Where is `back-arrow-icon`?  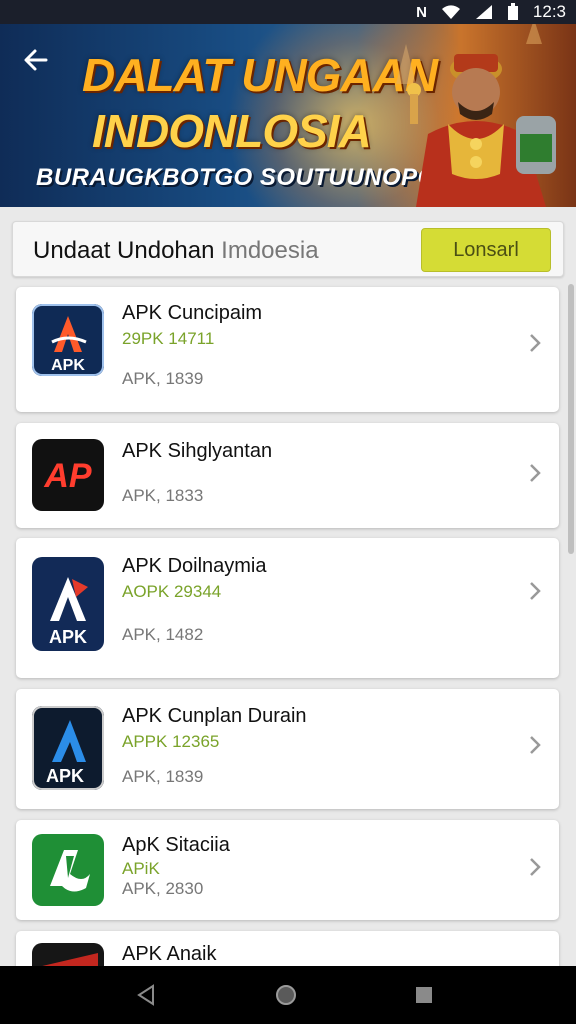 back-arrow-icon is located at coordinates (36, 60).